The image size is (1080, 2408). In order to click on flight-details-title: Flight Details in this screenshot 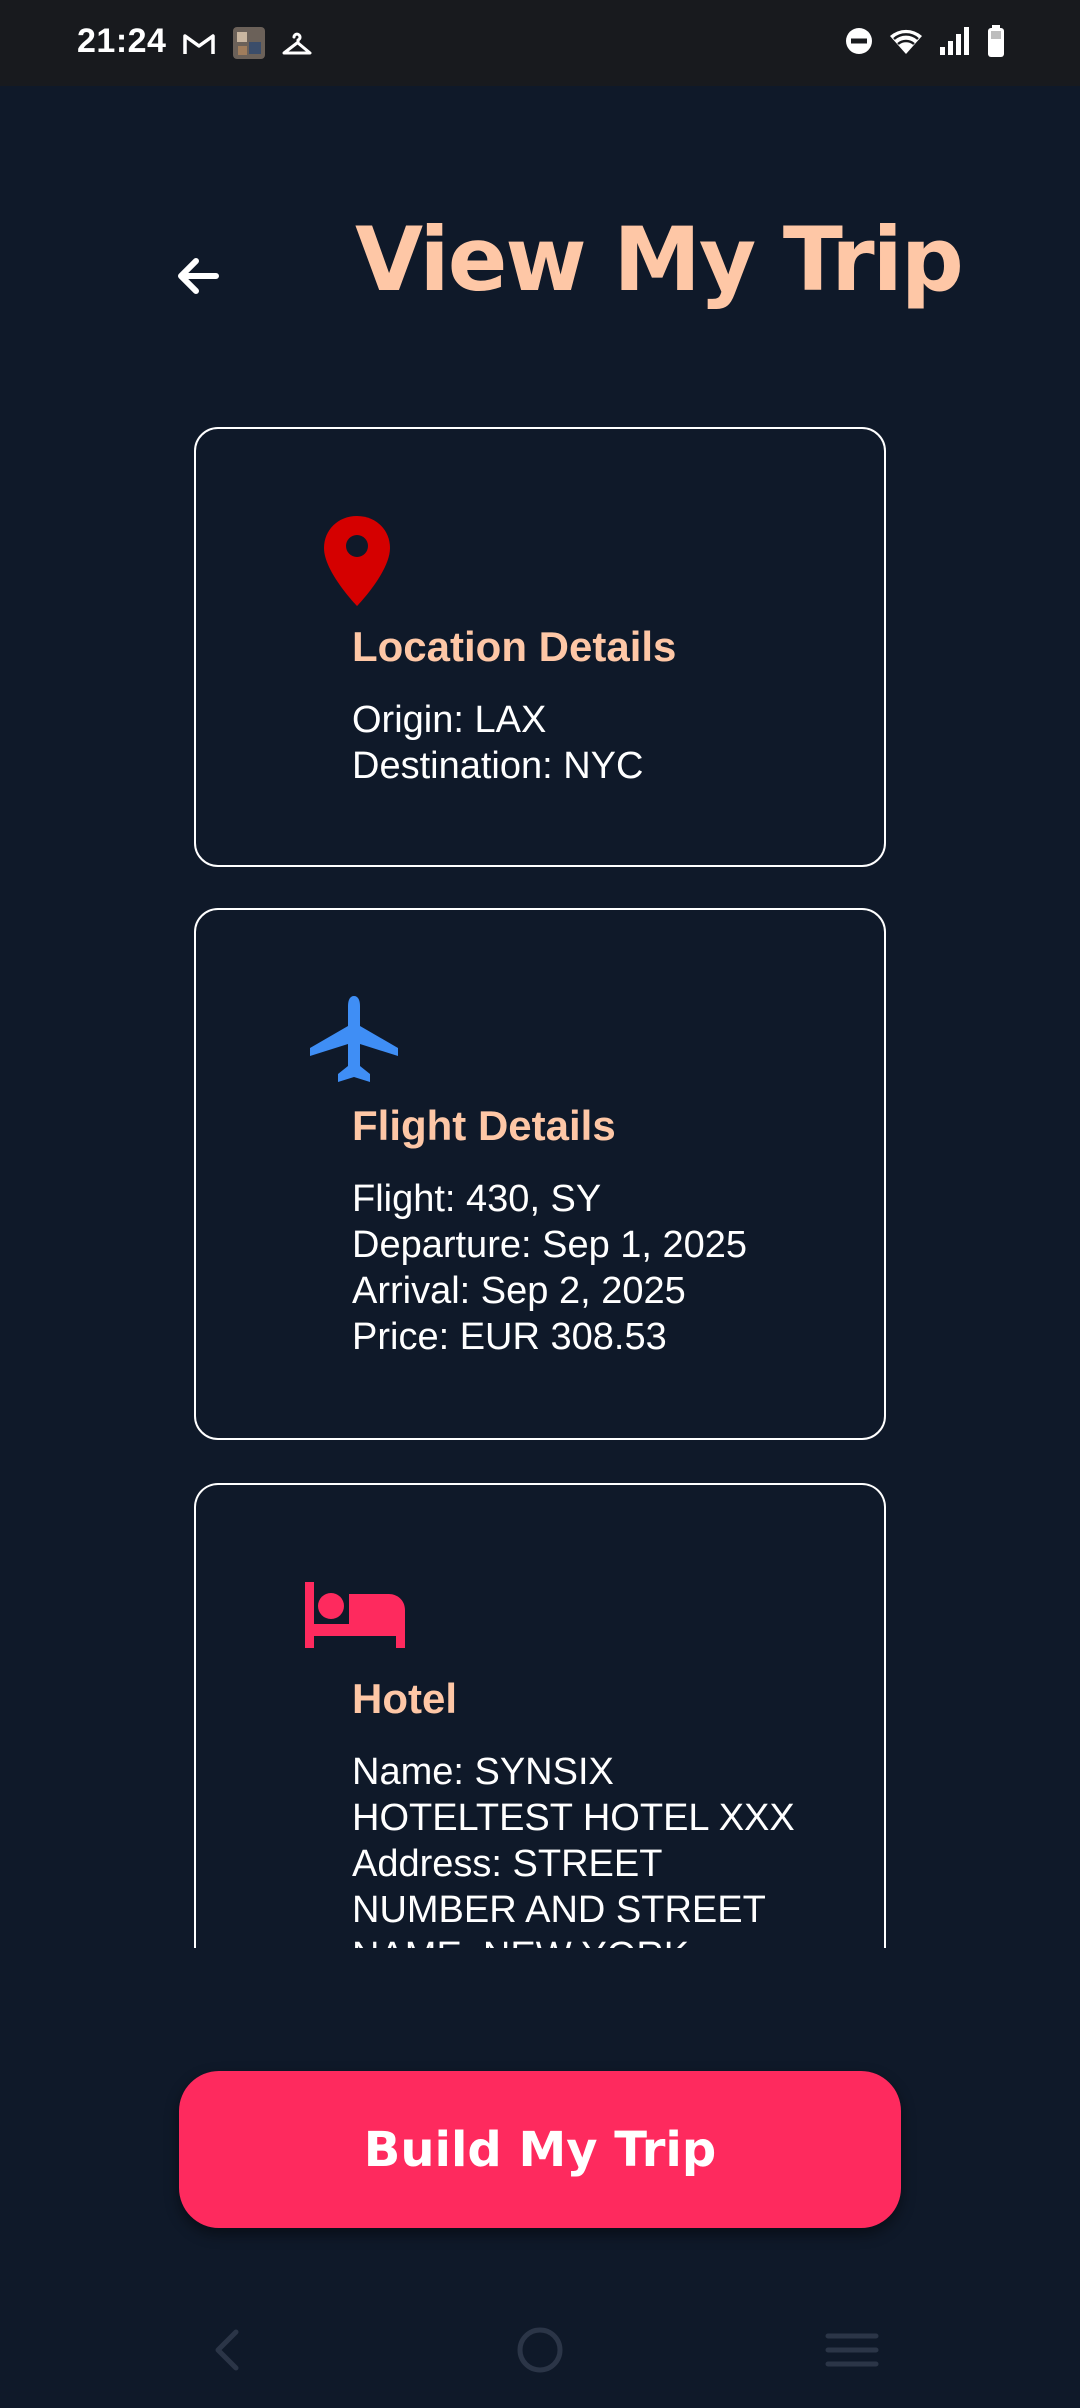, I will do `click(484, 1125)`.